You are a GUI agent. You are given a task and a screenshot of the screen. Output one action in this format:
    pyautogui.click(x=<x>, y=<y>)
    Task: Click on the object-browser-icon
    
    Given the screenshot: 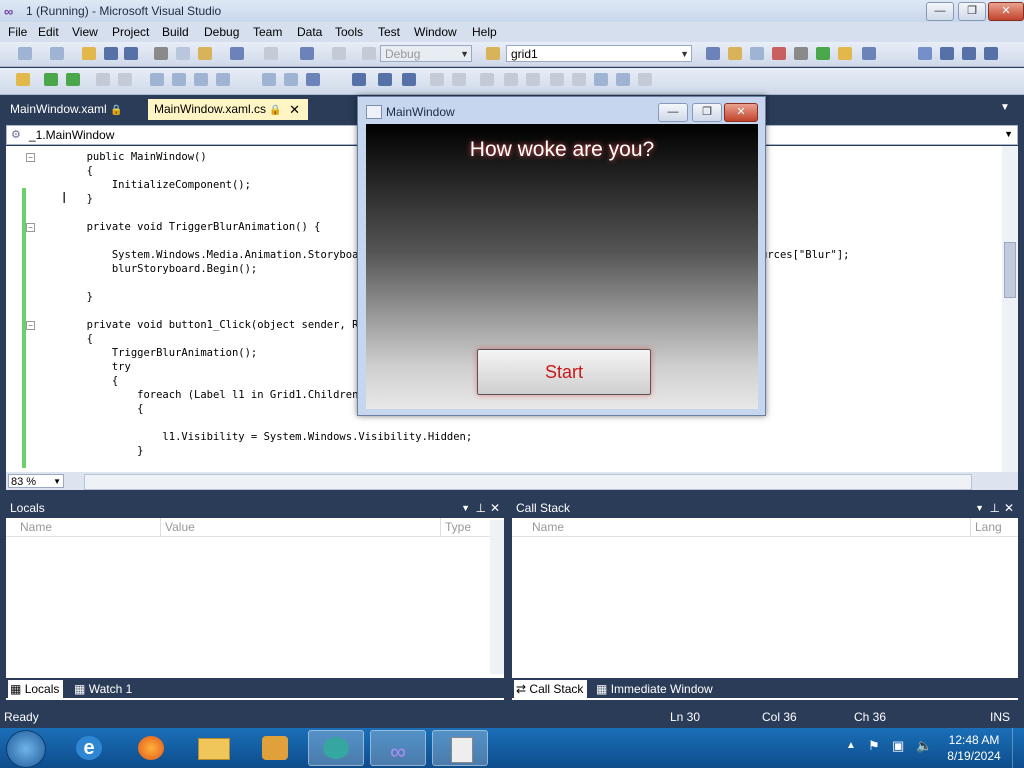 What is the action you would take?
    pyautogui.click(x=779, y=53)
    